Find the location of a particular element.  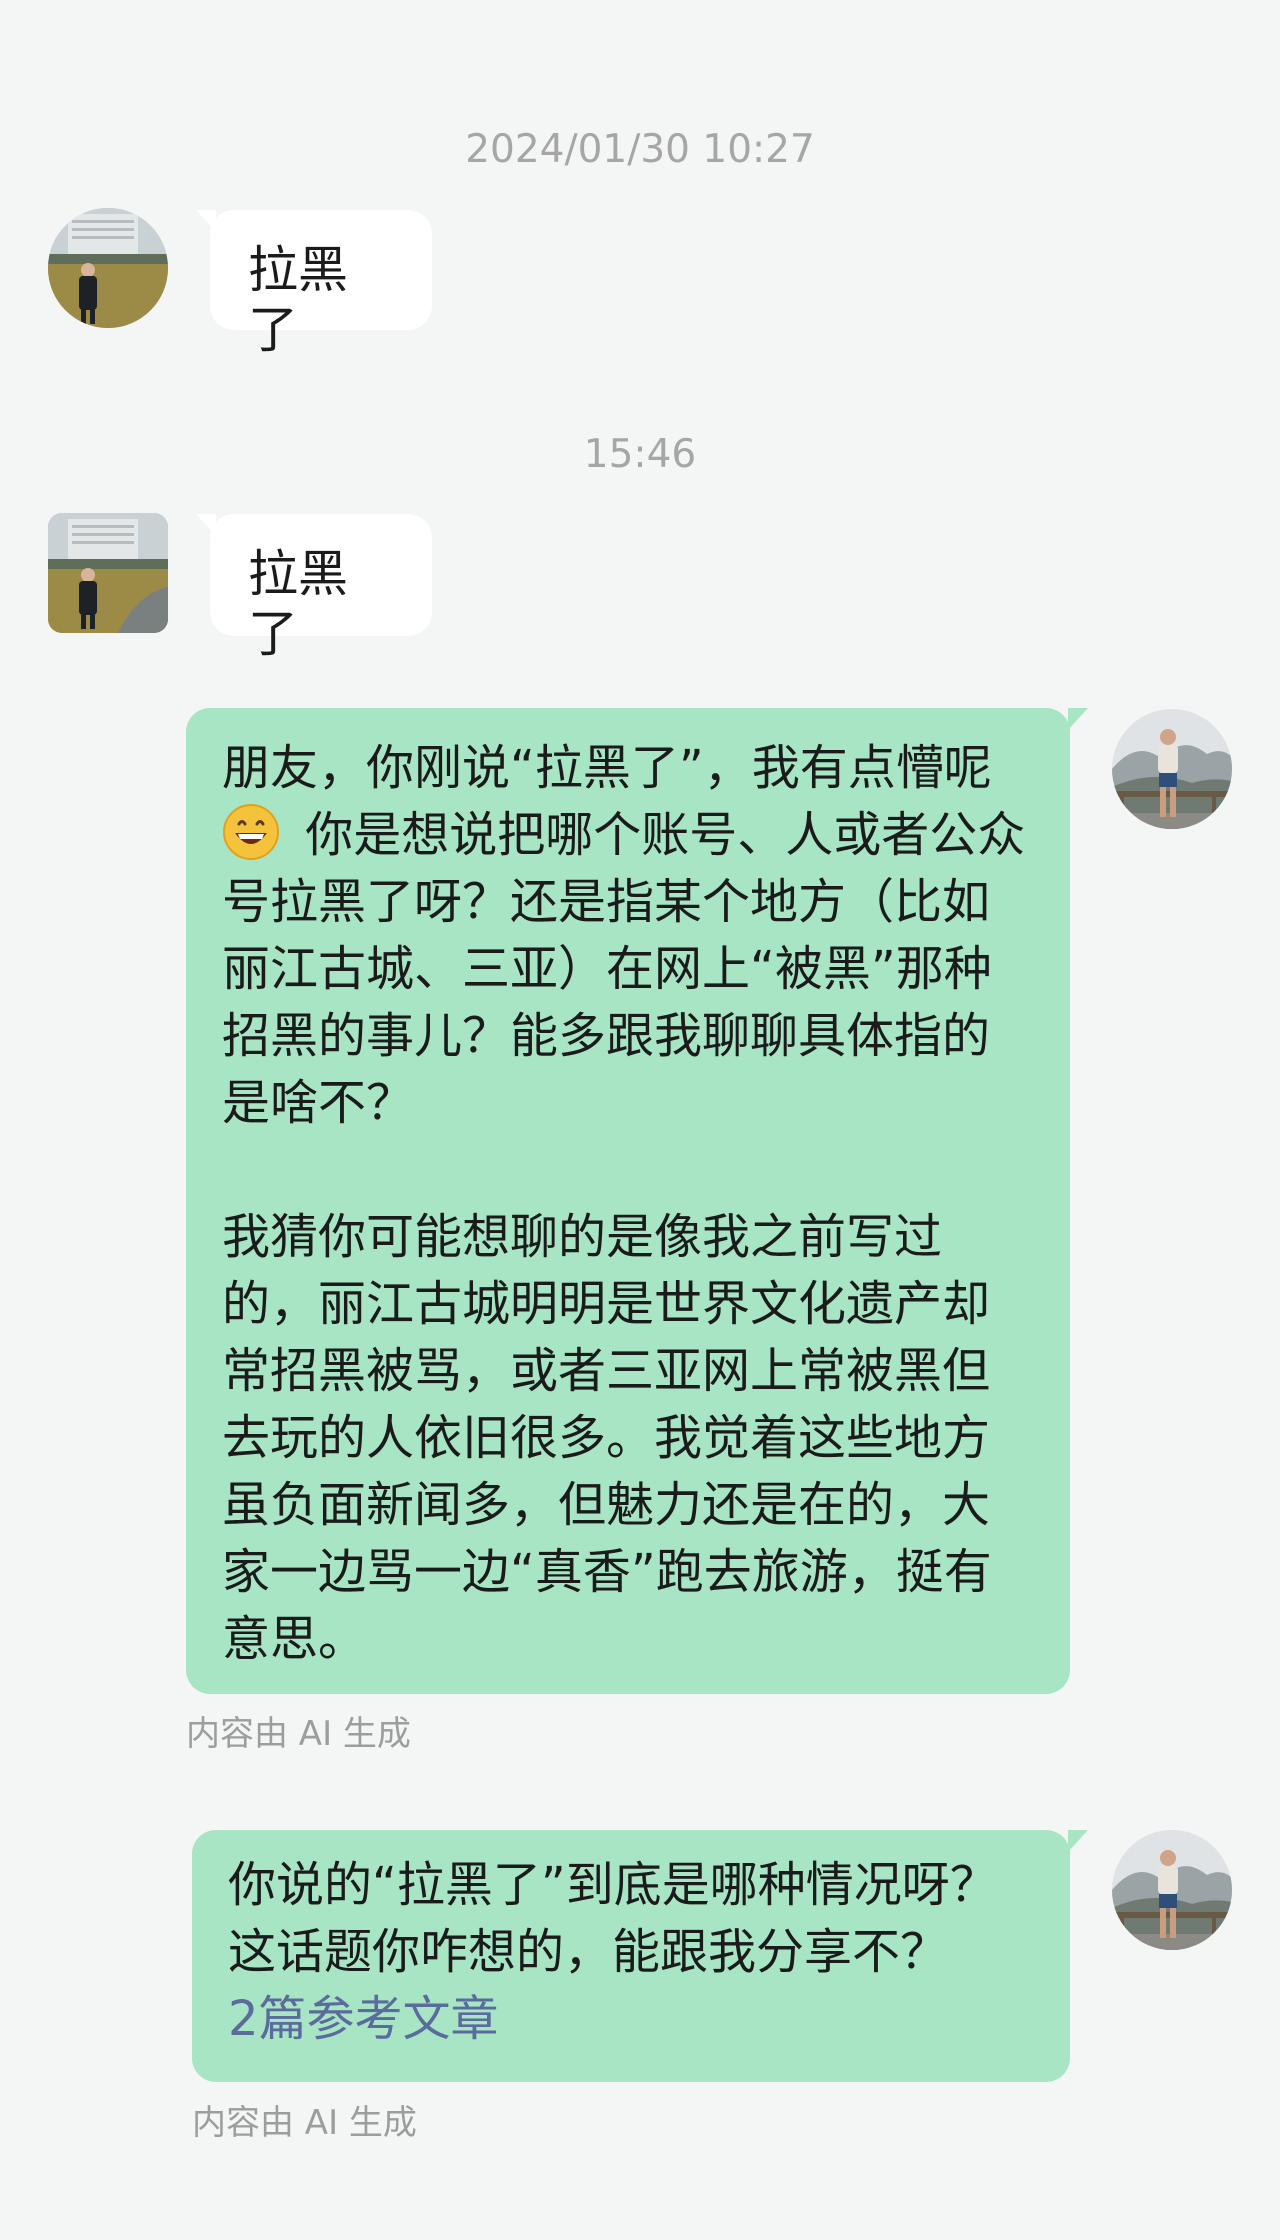

reference-articles-link: 2篇参考文章 is located at coordinates (631, 2019).